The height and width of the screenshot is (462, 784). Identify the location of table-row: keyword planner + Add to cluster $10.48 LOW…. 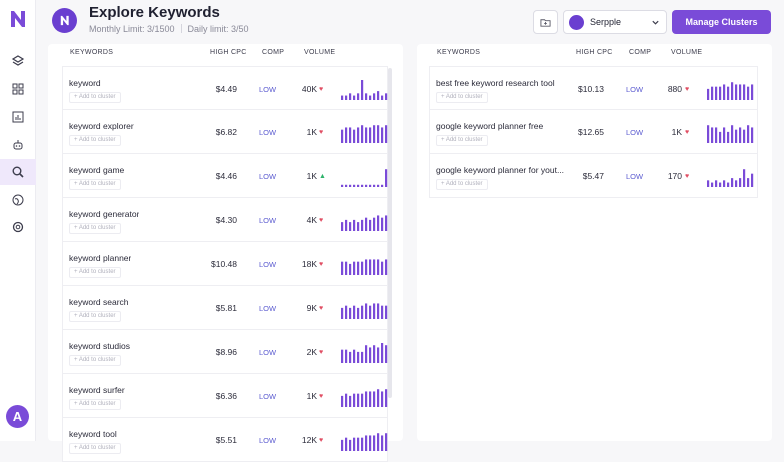
(225, 264).